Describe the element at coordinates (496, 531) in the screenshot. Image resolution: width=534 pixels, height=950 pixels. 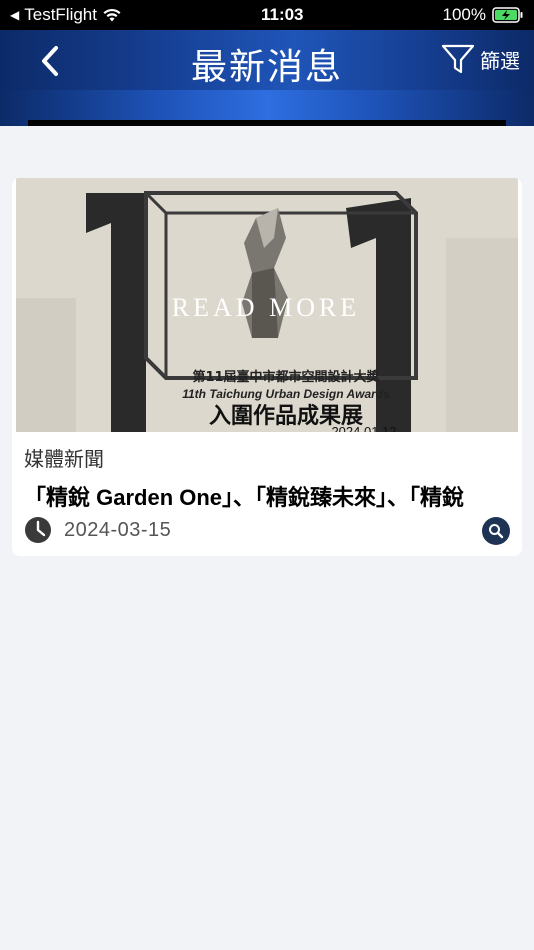
I see `search-icon` at that location.